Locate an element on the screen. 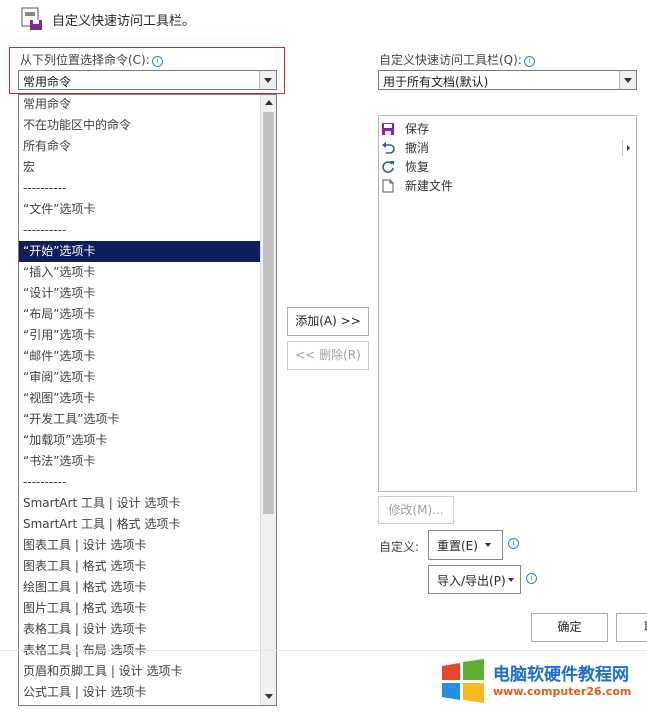 The width and height of the screenshot is (647, 712). combo-value: 用于所有文档(默认) is located at coordinates (436, 82).